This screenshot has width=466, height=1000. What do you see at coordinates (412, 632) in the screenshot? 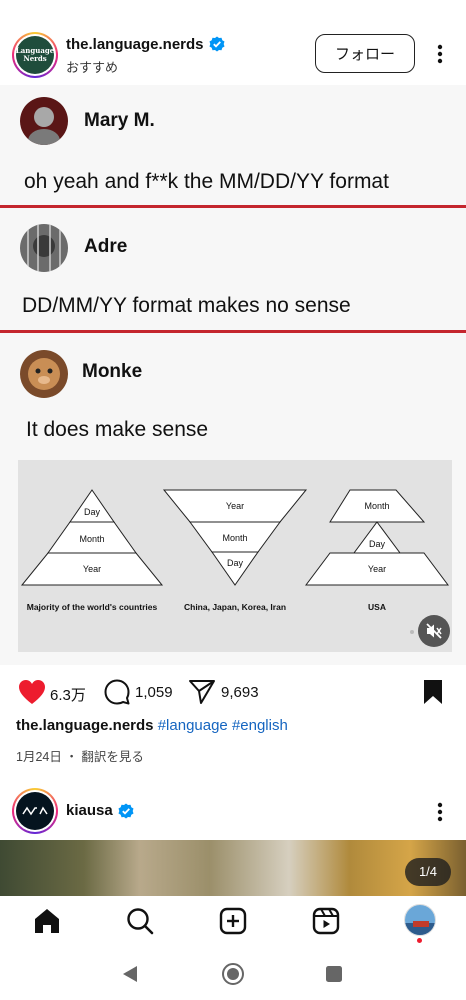
I see `carousel-dot` at bounding box center [412, 632].